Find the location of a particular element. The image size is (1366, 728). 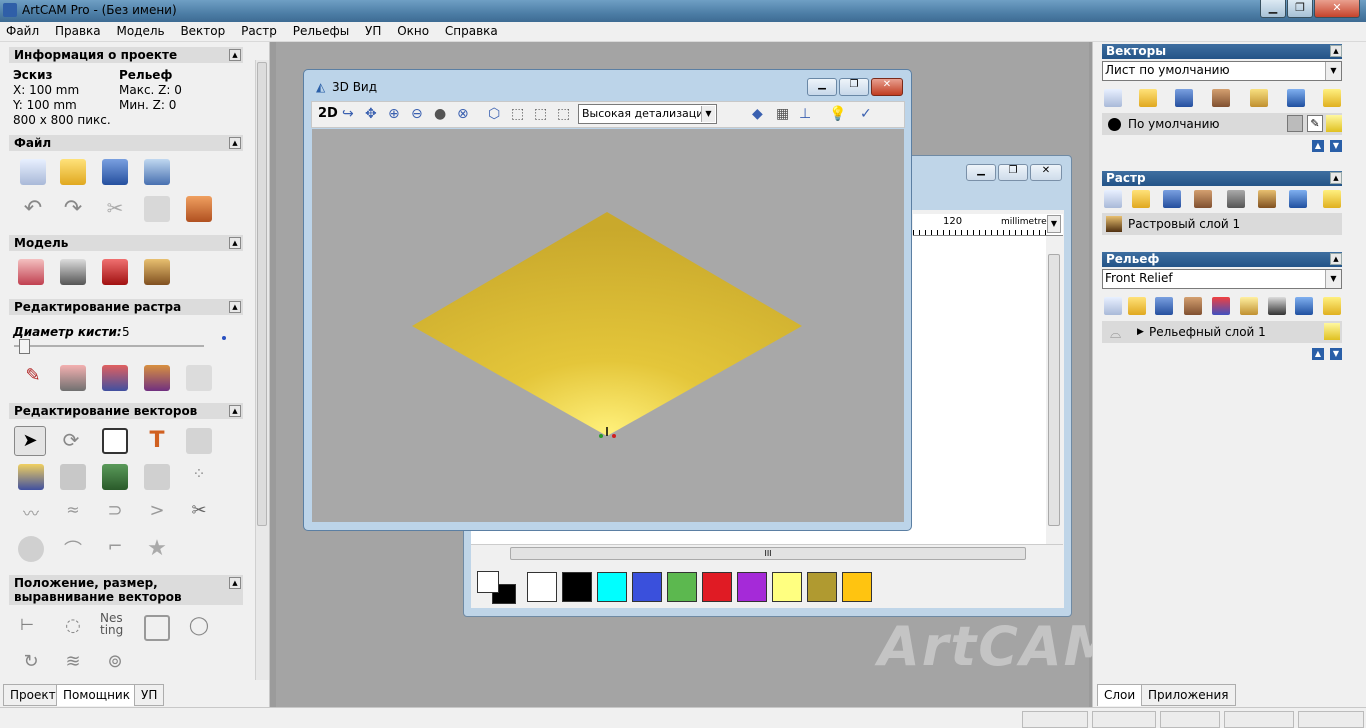

palette-icon is located at coordinates (157, 378).